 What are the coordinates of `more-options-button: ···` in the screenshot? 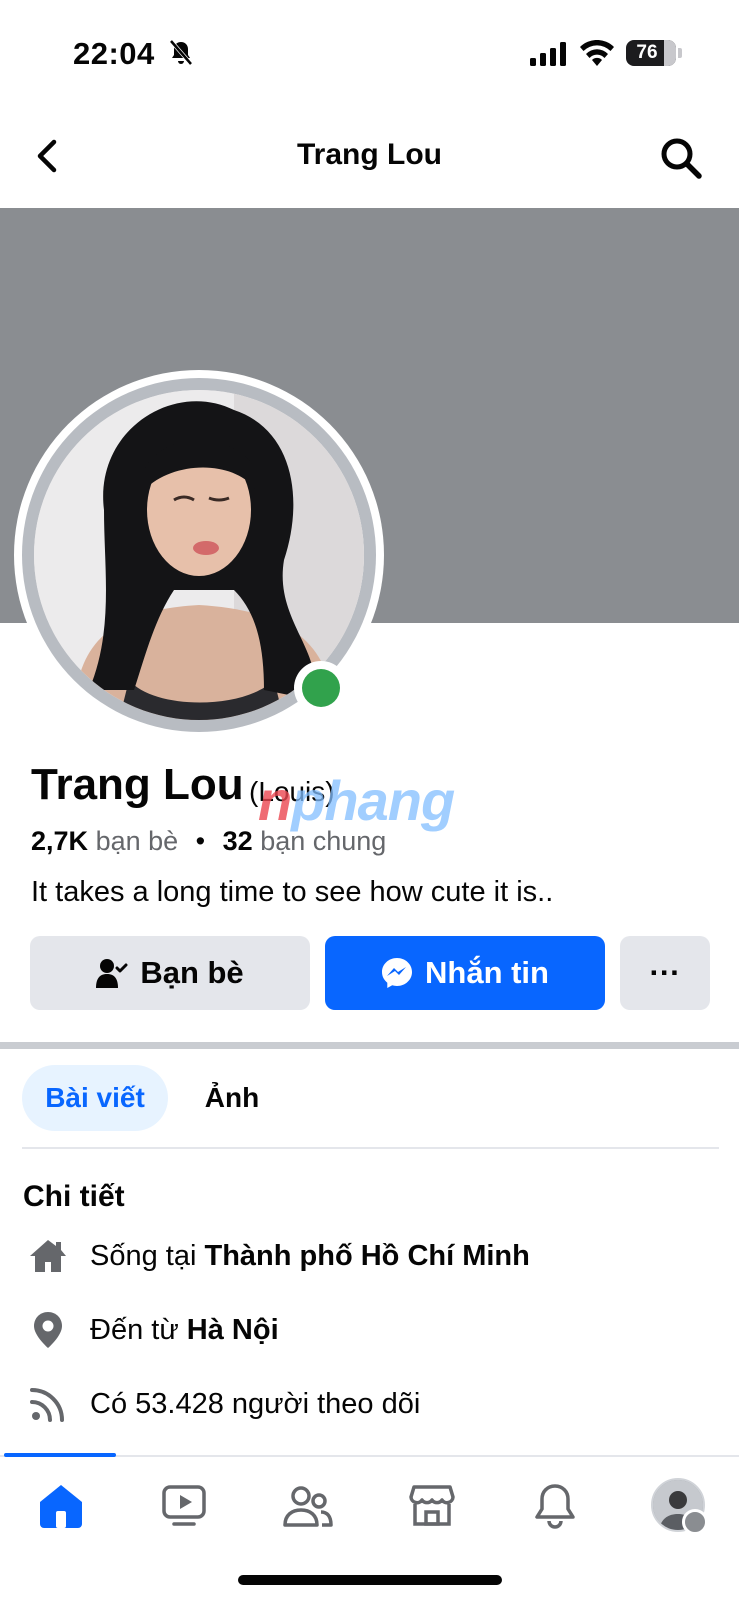 It's located at (665, 973).